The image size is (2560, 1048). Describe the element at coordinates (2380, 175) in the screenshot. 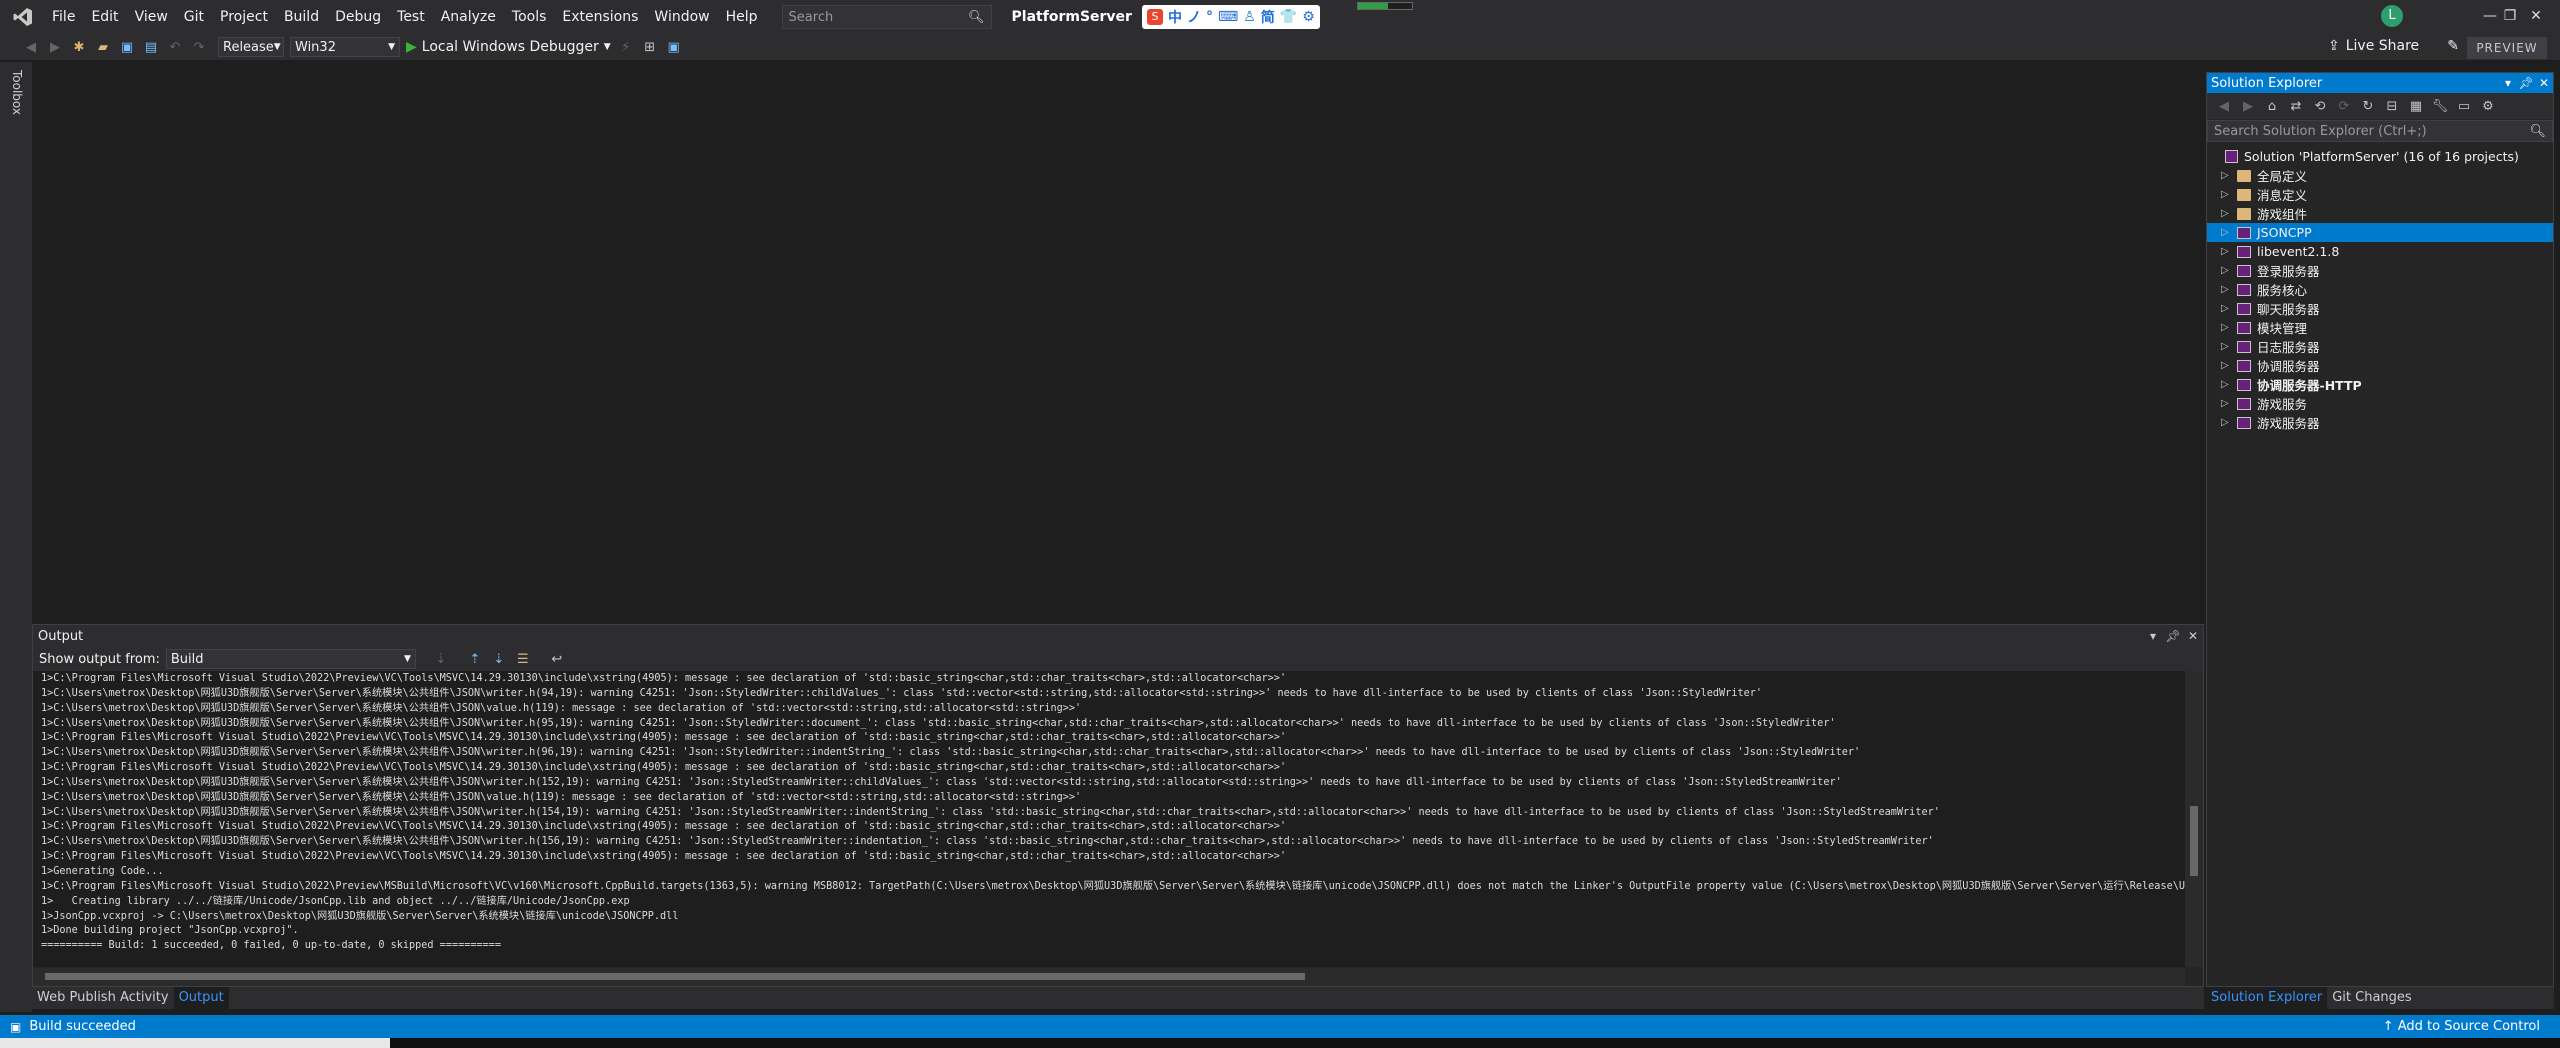

I see `tree-item: ▷ 全局定义` at that location.